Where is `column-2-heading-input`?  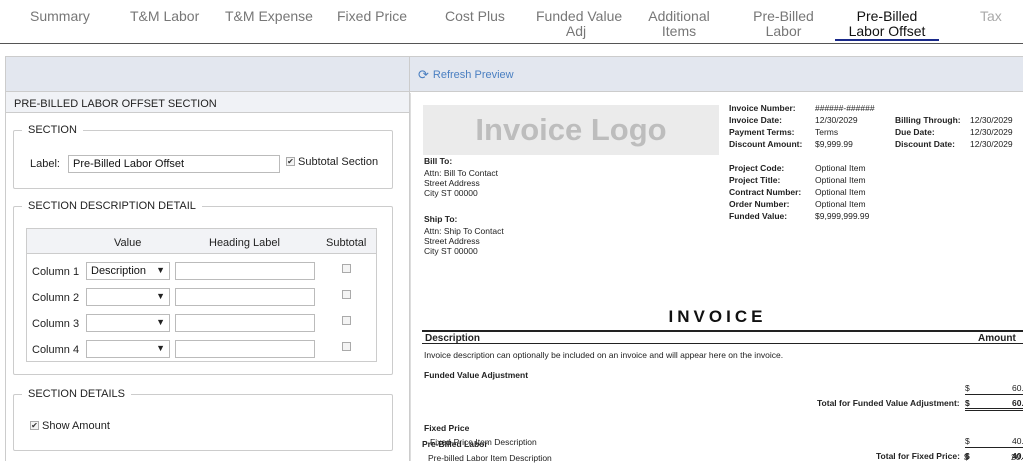 column-2-heading-input is located at coordinates (245, 297).